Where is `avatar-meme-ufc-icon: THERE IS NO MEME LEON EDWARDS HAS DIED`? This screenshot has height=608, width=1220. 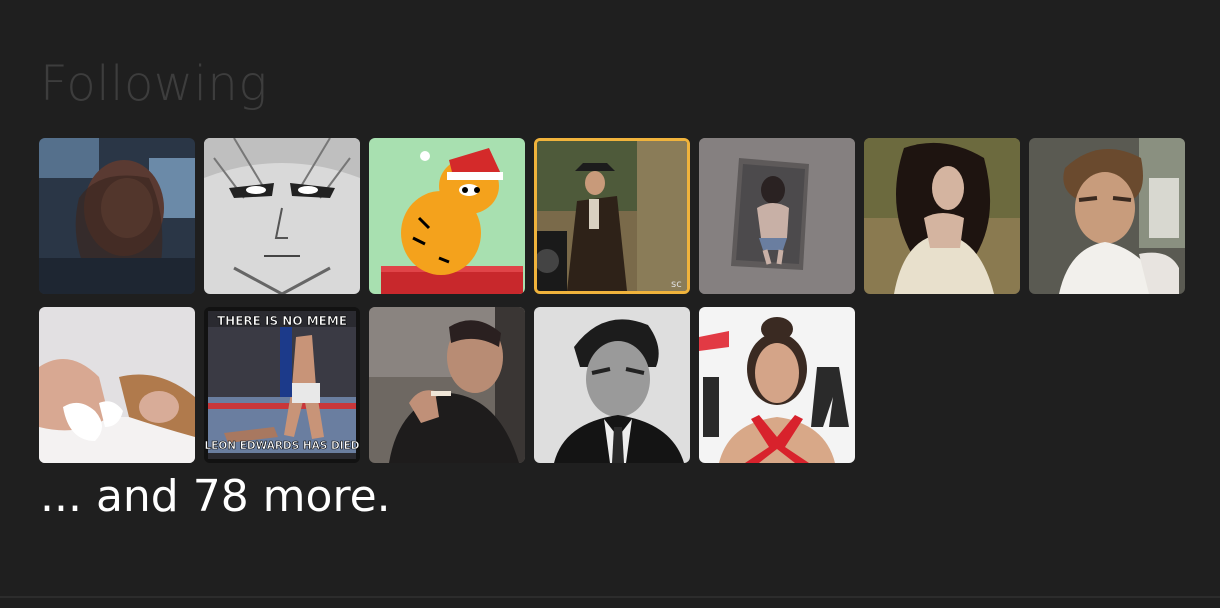
avatar-meme-ufc-icon: THERE IS NO MEME LEON EDWARDS HAS DIED is located at coordinates (282, 385).